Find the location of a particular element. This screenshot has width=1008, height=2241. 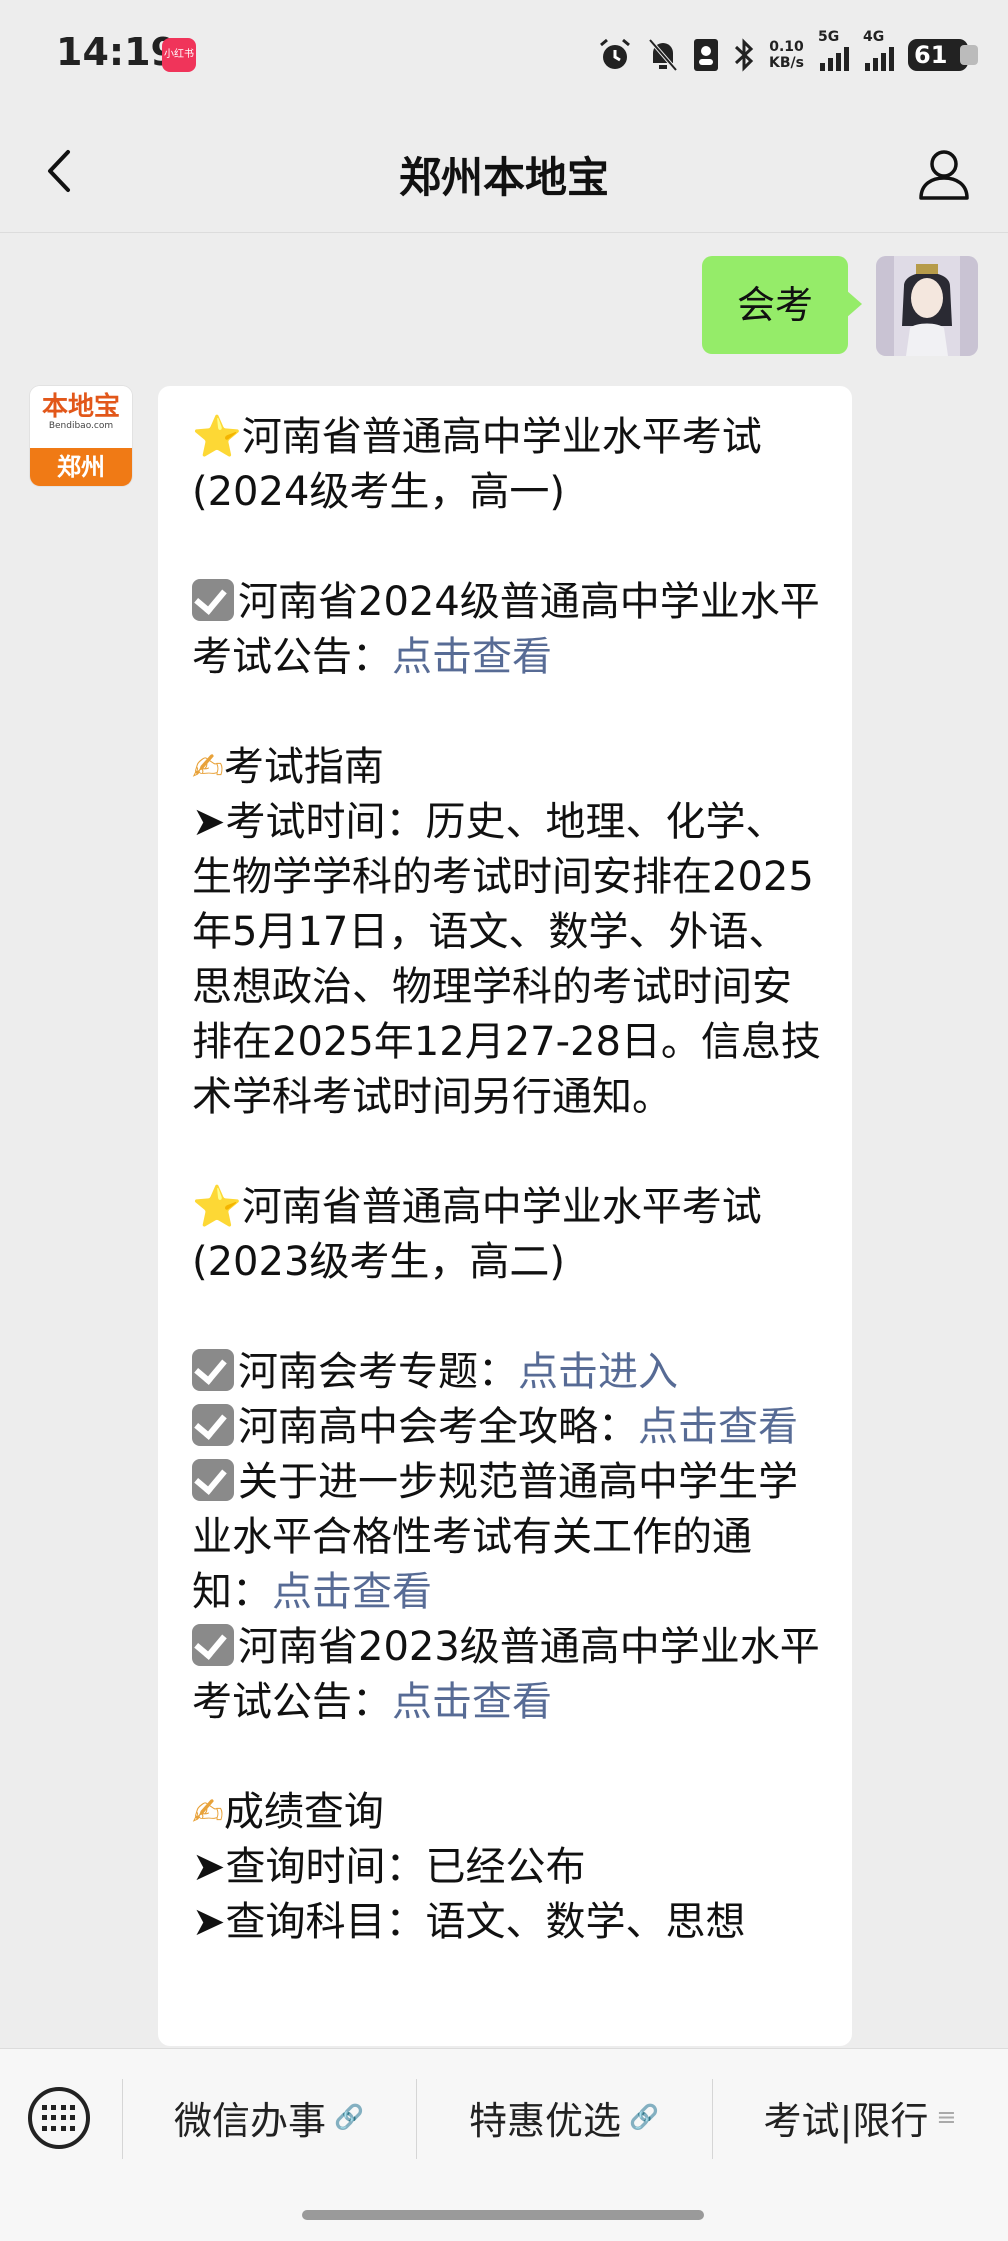

network-speed-value: 0.10 is located at coordinates (786, 47).